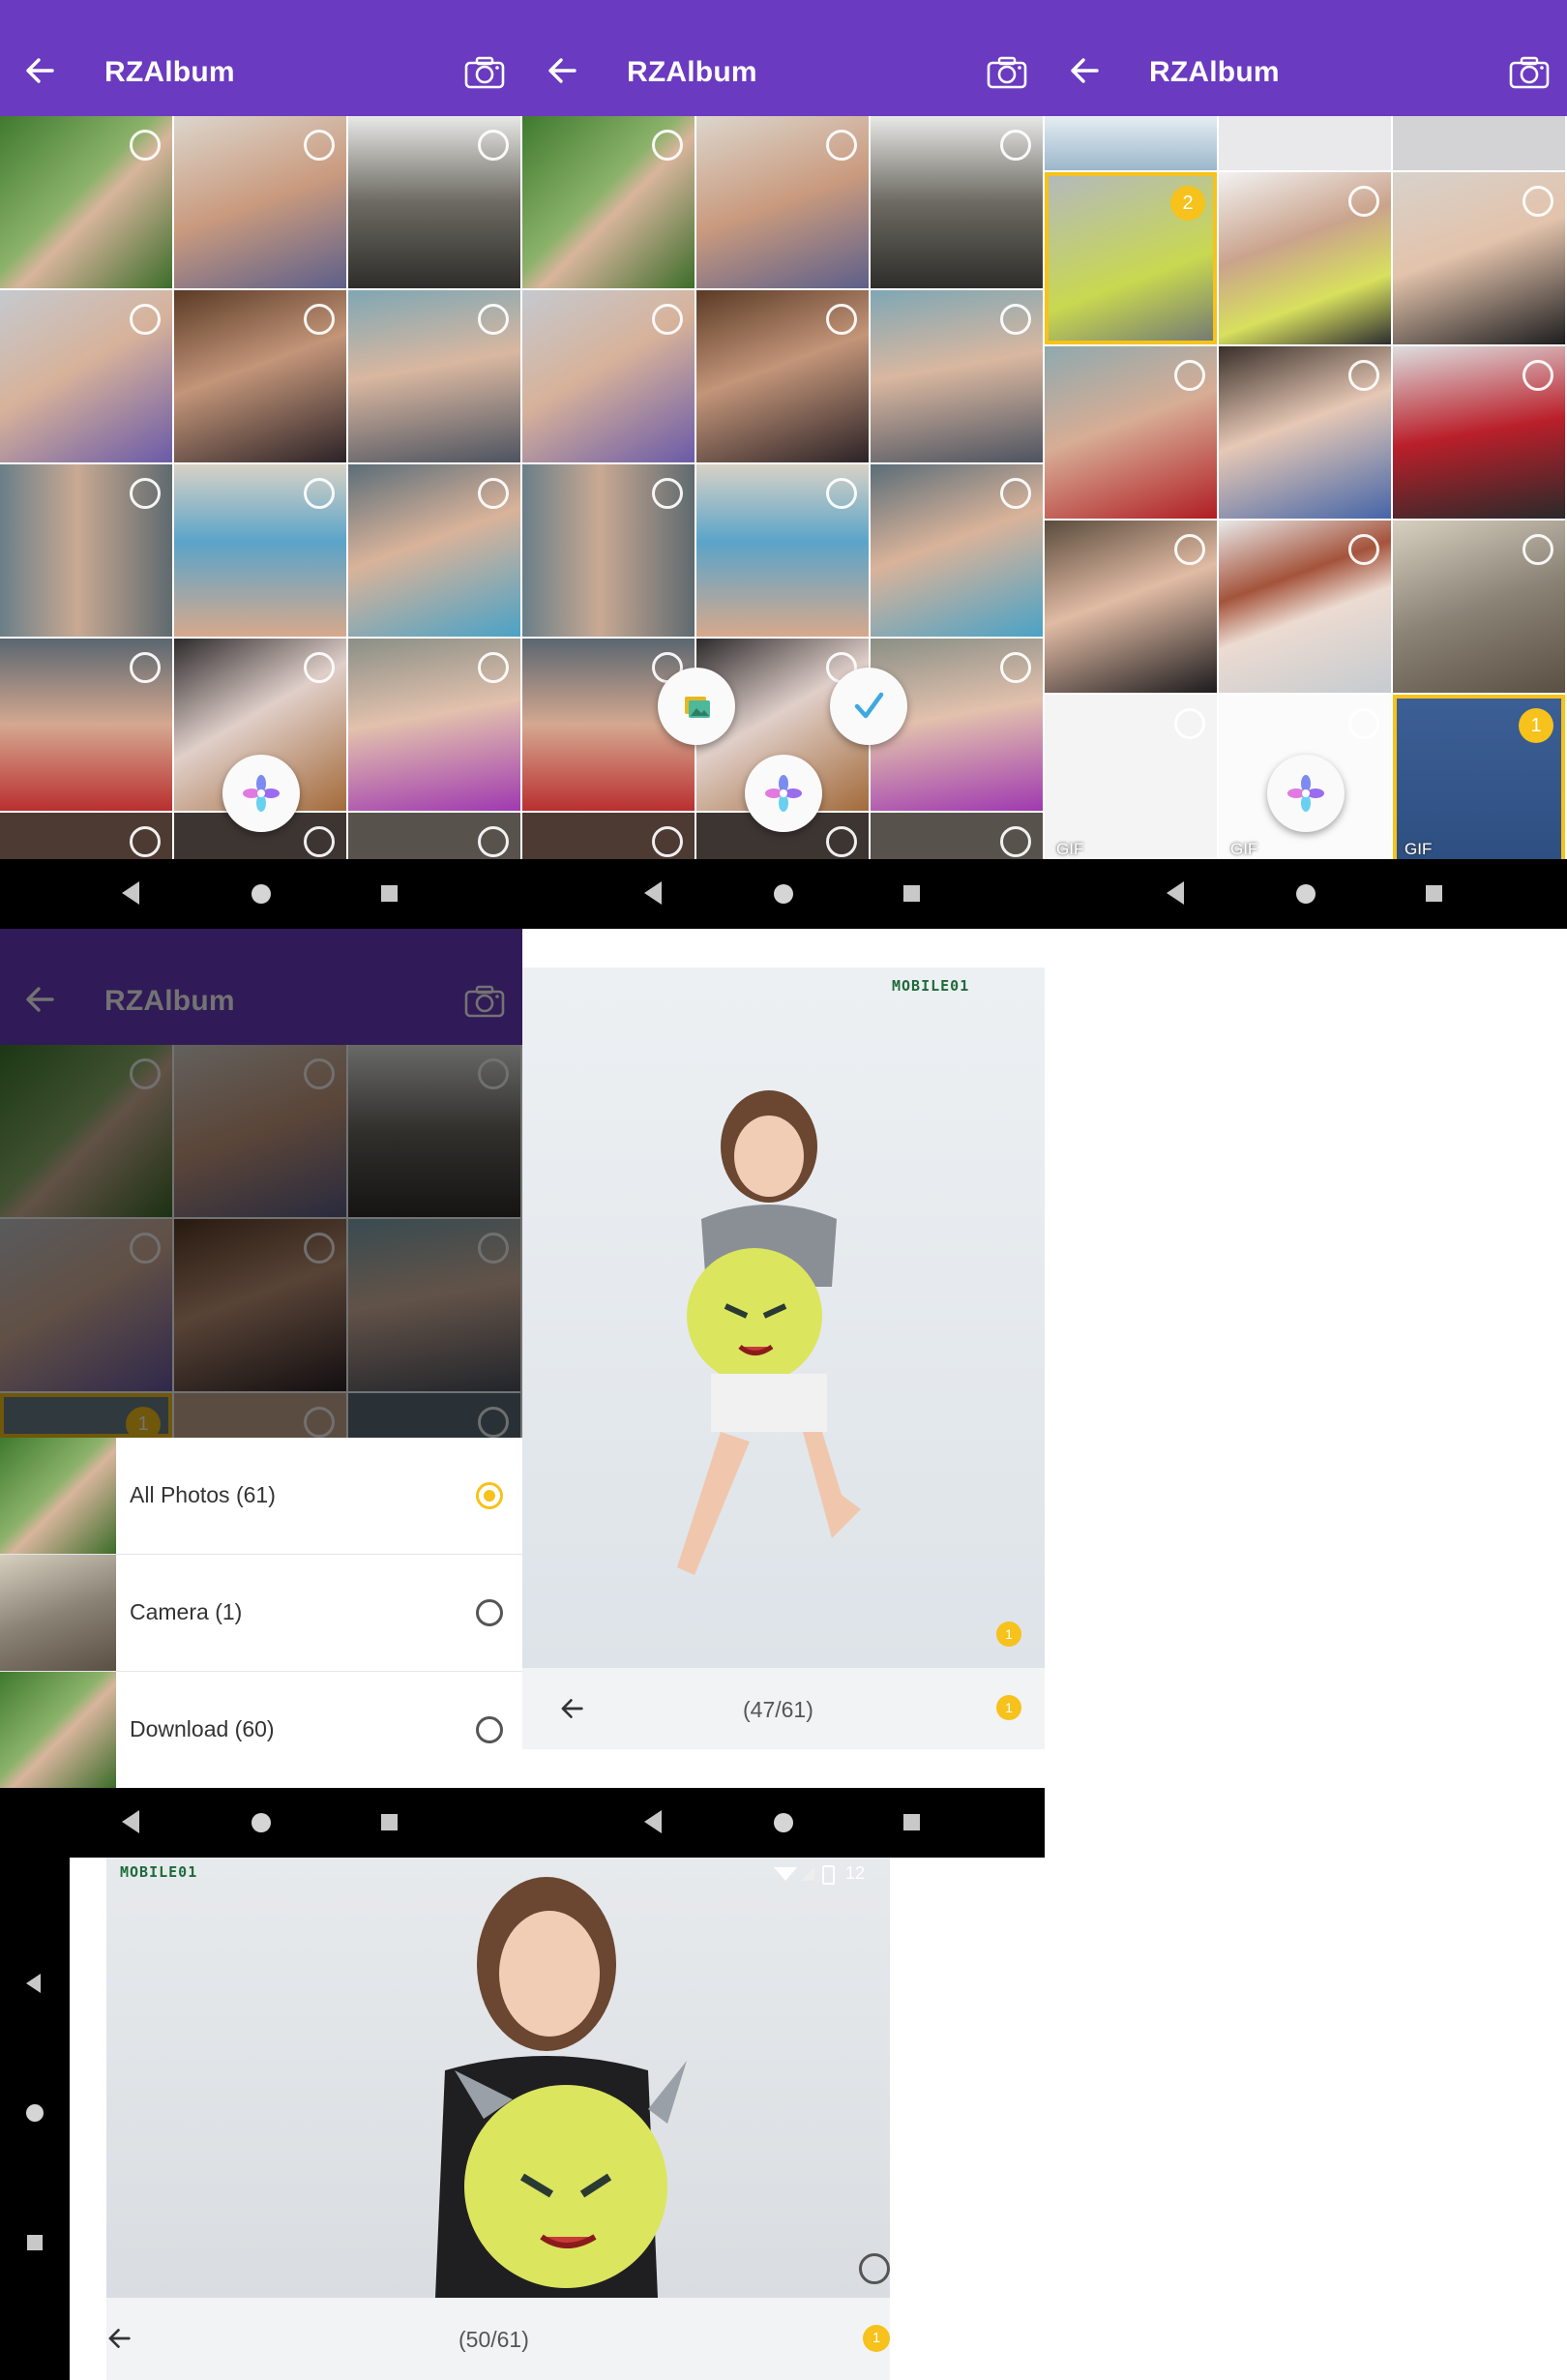 The image size is (1567, 2380). I want to click on preview-image: MOBILE01, so click(498, 2078).